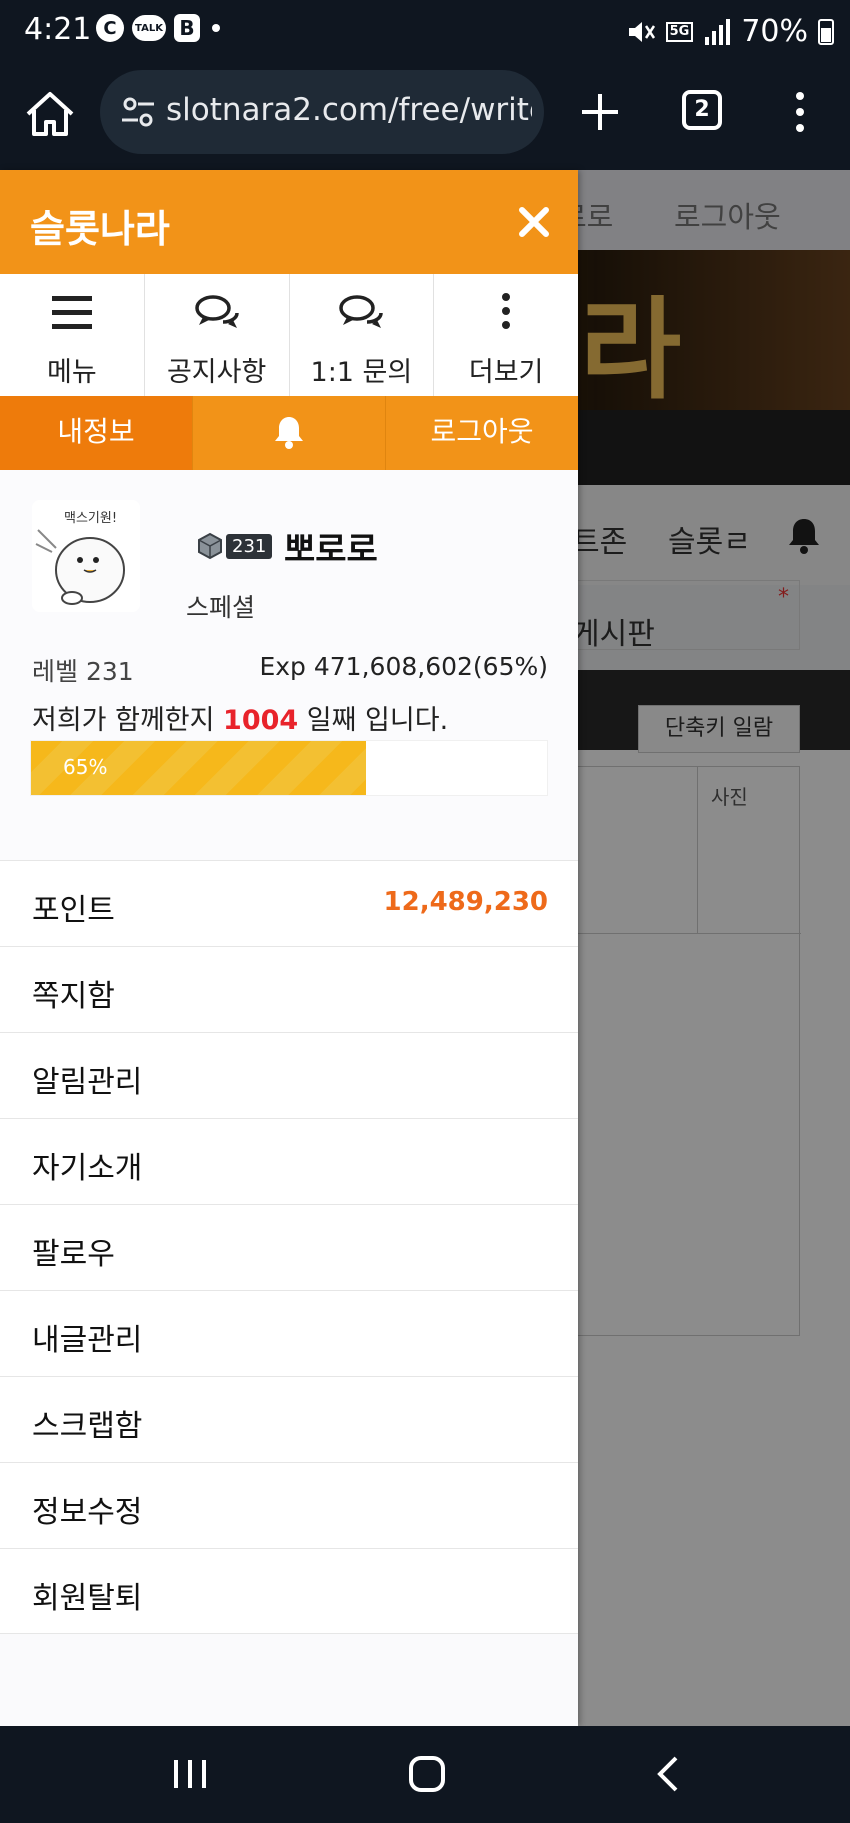 This screenshot has width=850, height=1823. What do you see at coordinates (87, 1598) in the screenshot?
I see `menu-item-label: 회원탈퇴` at bounding box center [87, 1598].